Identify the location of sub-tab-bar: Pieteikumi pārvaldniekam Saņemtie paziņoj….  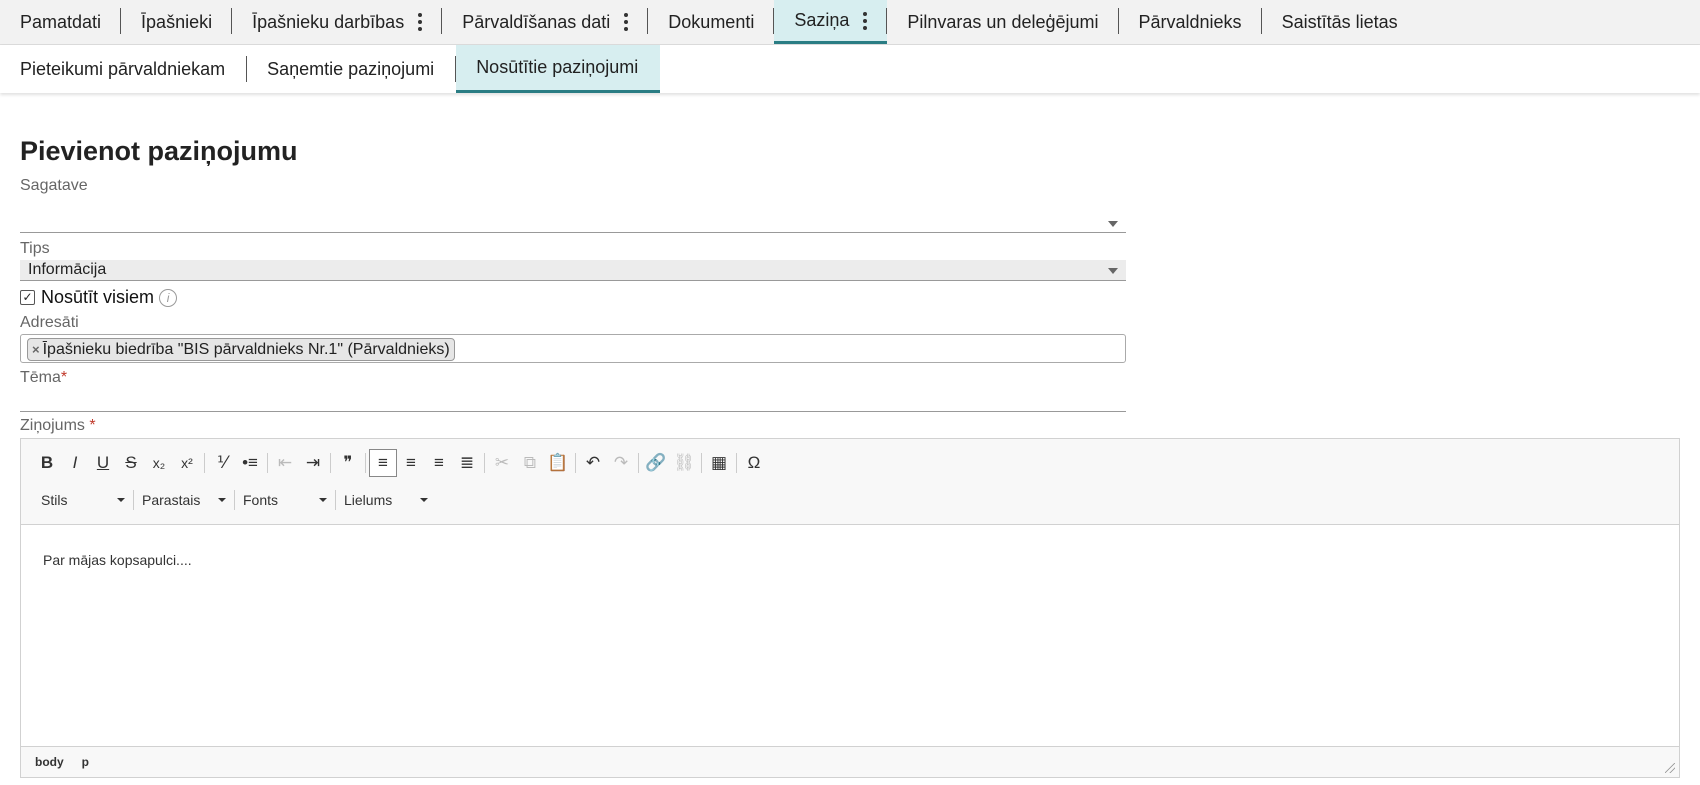
(850, 69).